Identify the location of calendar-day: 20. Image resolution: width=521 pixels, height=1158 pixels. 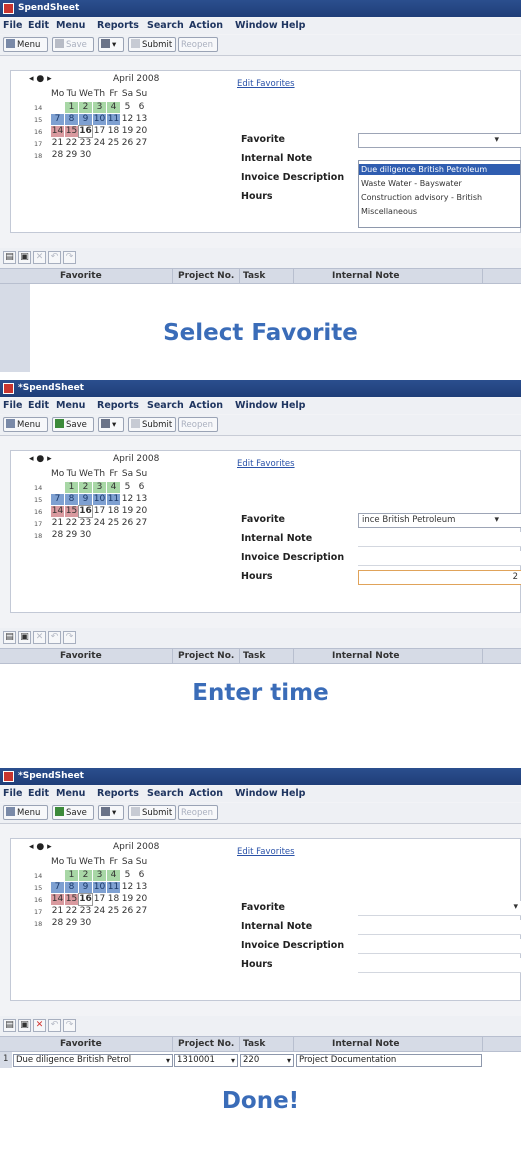
(141, 131).